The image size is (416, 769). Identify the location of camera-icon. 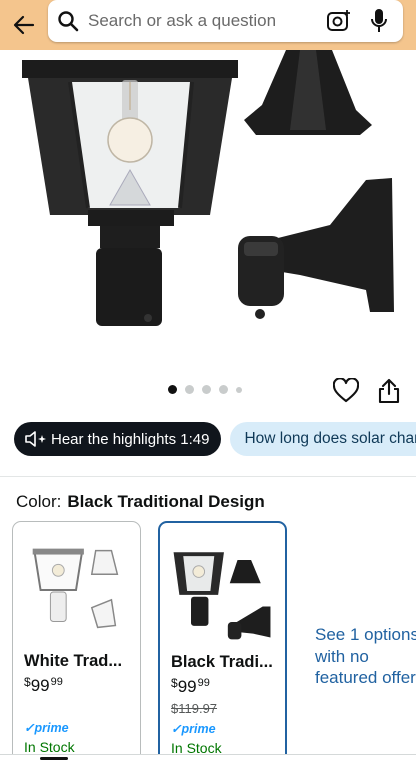
(339, 21).